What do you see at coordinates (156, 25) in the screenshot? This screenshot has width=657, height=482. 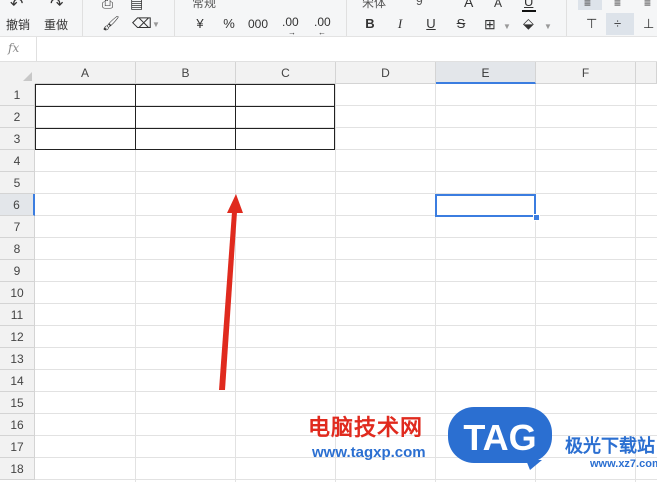 I see `eraser-dropdown-icon: ▼` at bounding box center [156, 25].